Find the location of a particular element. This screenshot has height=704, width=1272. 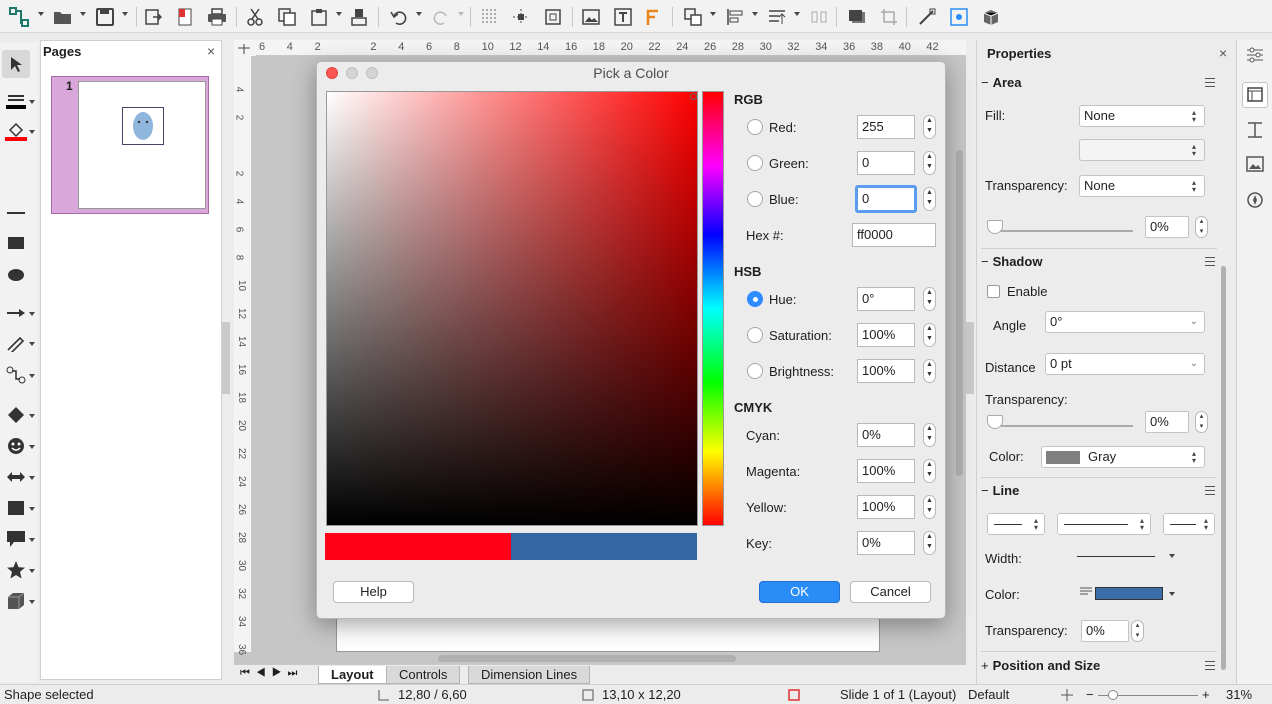

helplines-icon is located at coordinates (521, 17).